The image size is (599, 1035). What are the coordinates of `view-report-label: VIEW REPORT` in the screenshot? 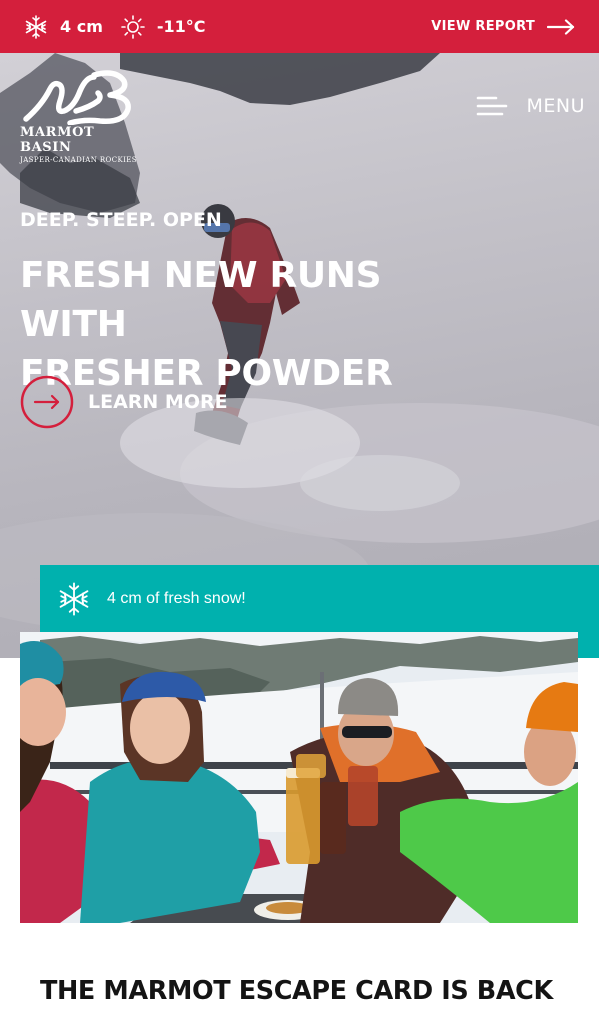 It's located at (483, 26).